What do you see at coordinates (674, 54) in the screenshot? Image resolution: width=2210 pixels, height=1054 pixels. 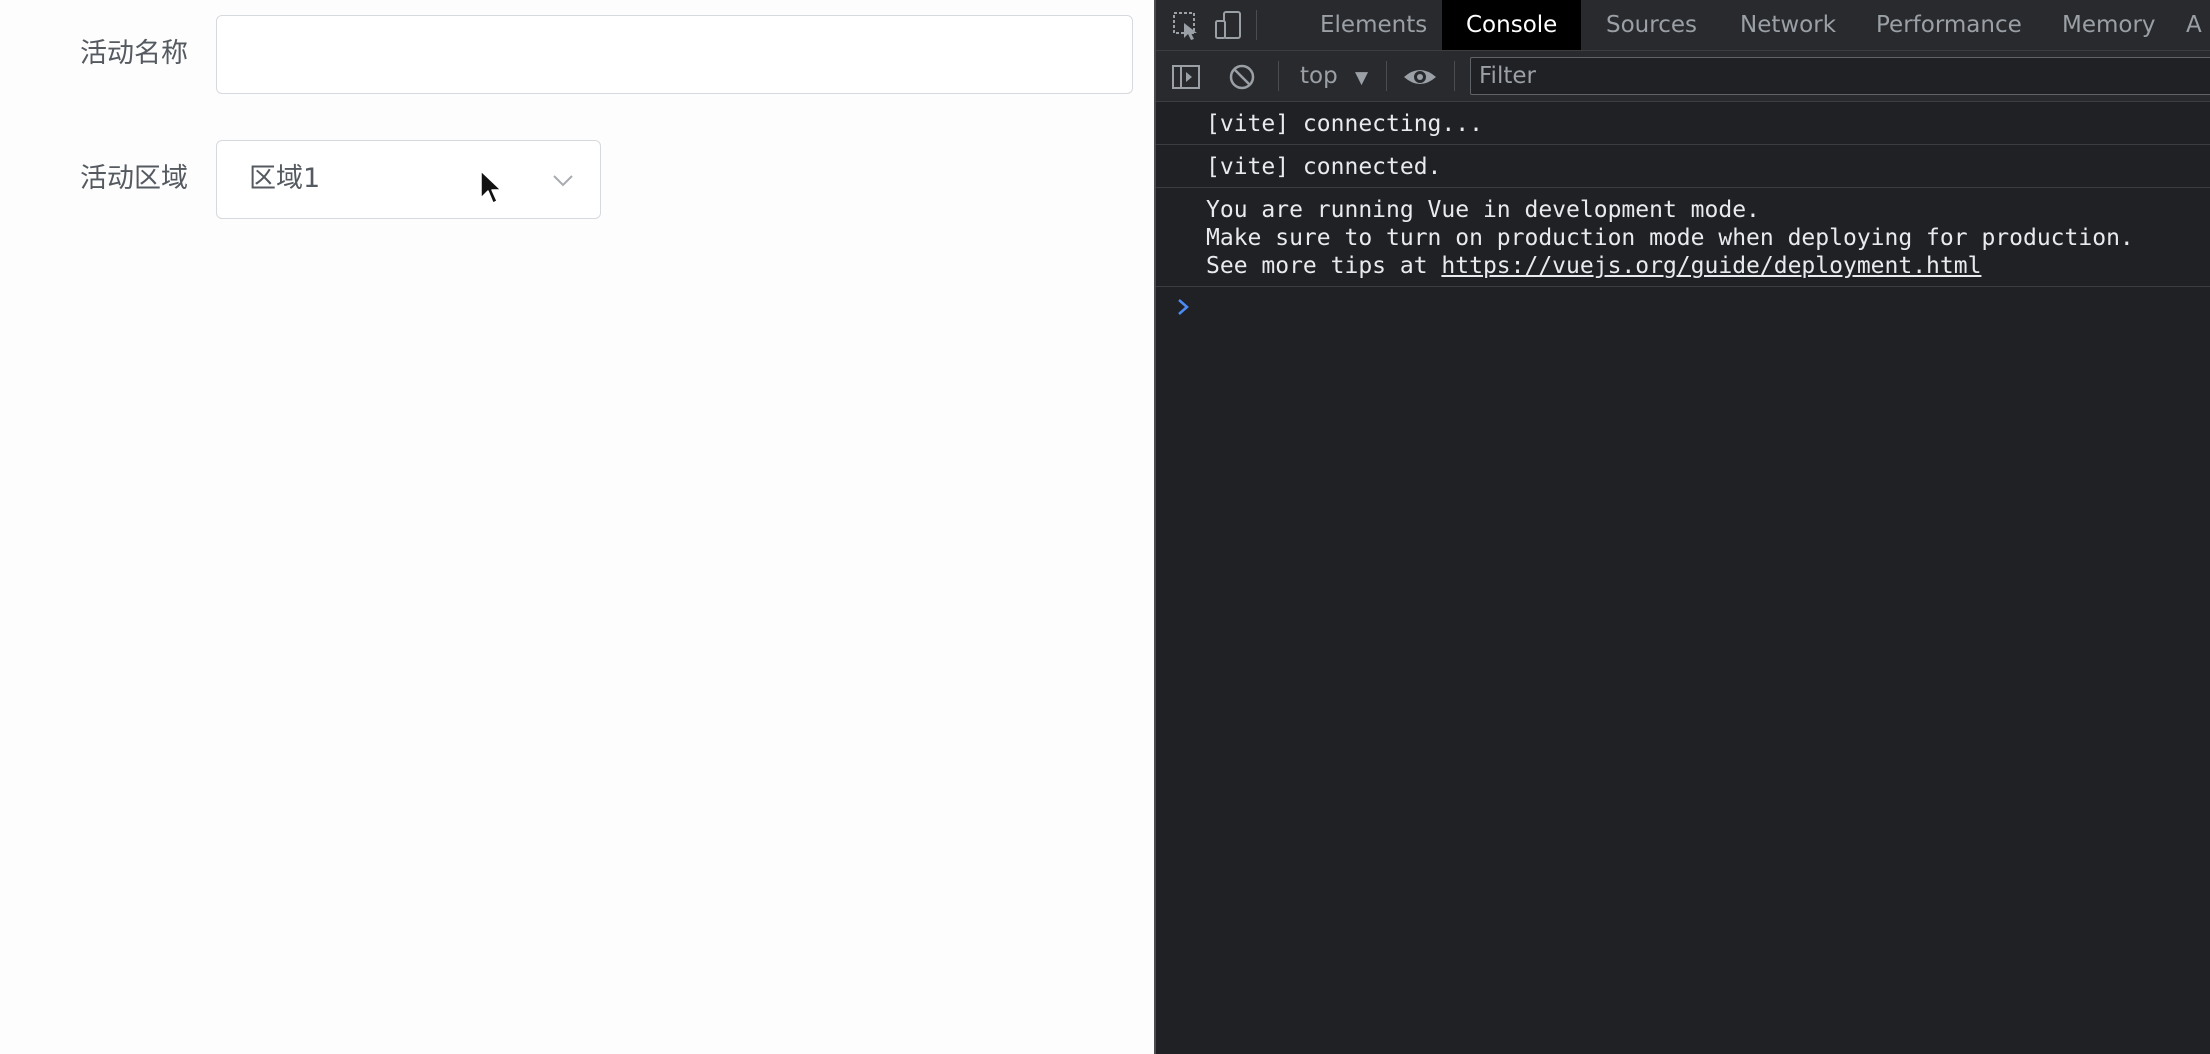 I see `activity-name-input` at bounding box center [674, 54].